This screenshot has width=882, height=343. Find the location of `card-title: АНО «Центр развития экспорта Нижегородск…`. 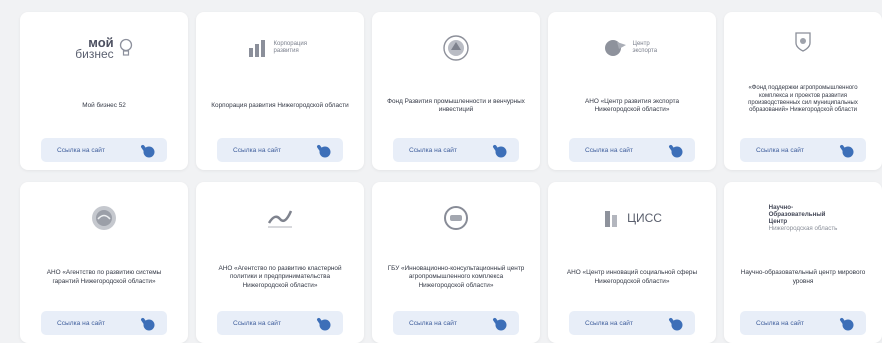

card-title: АНО «Центр развития экспорта Нижегородск… is located at coordinates (632, 105).